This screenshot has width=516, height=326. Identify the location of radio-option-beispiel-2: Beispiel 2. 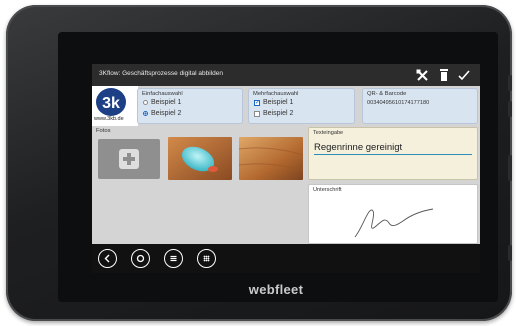
(162, 113).